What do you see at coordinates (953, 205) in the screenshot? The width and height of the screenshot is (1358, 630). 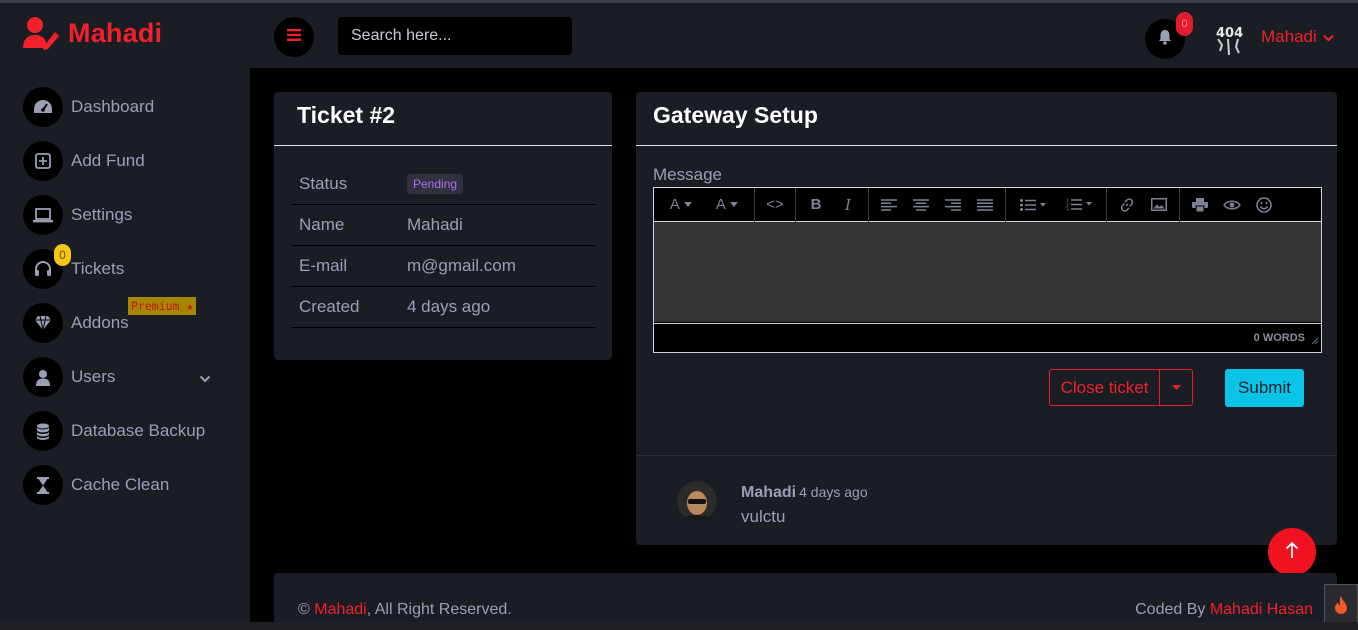 I see `align-right-icon` at bounding box center [953, 205].